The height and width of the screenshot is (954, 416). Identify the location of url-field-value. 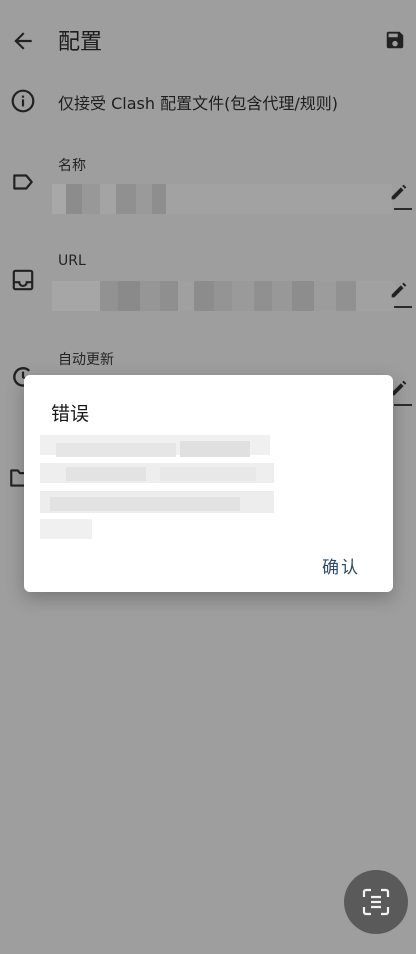
(224, 296).